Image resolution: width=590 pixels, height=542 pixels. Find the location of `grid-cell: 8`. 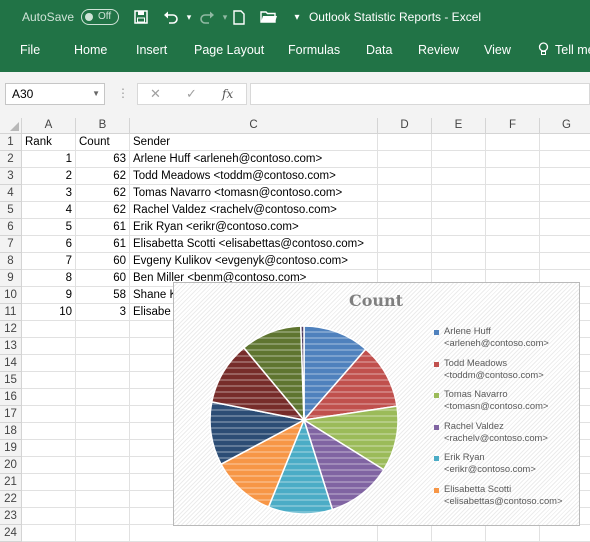

grid-cell: 8 is located at coordinates (49, 278).